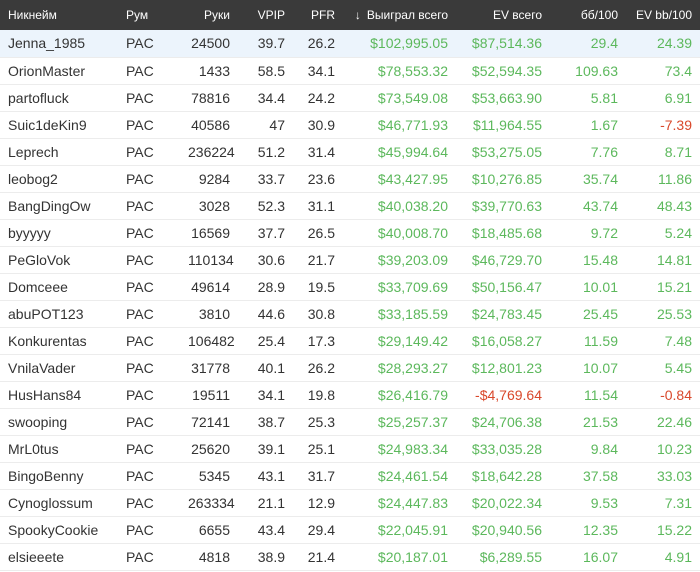 This screenshot has width=700, height=572. I want to click on cell-ev-total: $11,964.55, so click(507, 124).